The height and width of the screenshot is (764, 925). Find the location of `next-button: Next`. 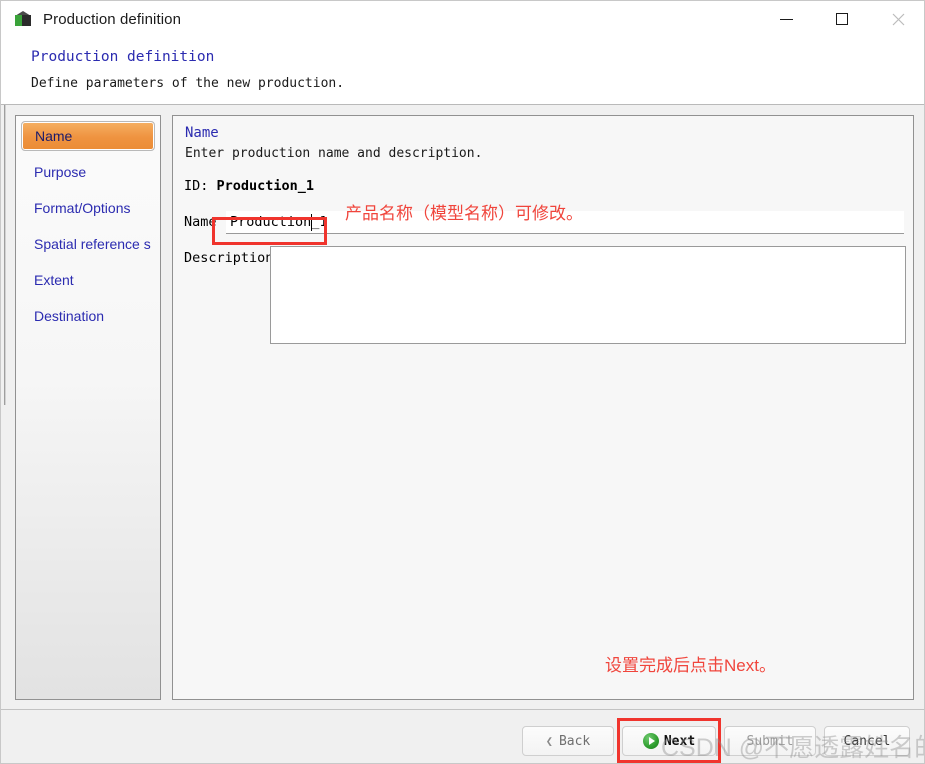

next-button: Next is located at coordinates (669, 741).